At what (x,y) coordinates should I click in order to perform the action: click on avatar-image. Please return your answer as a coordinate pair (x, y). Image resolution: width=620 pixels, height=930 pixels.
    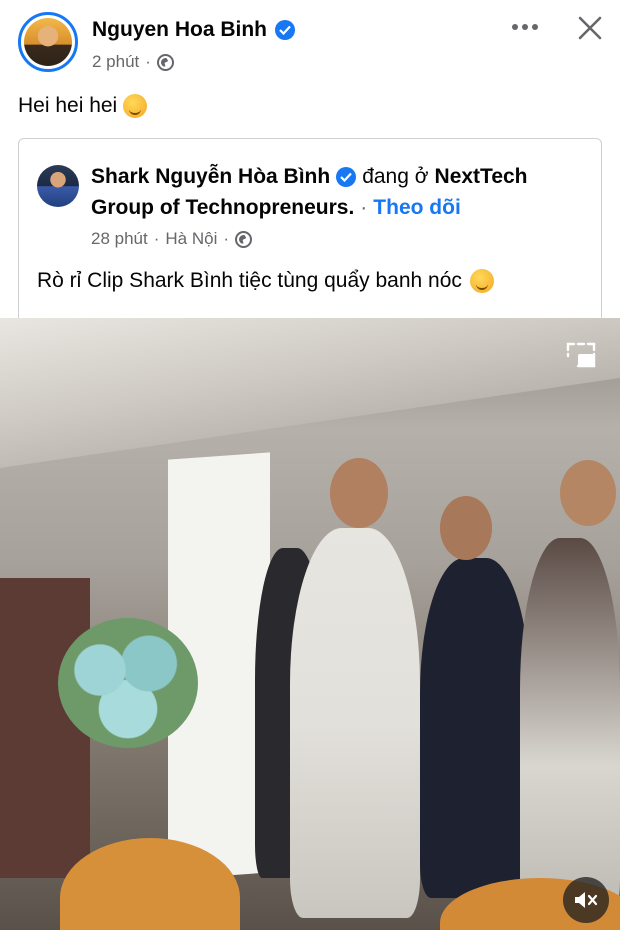
    Looking at the image, I should click on (48, 42).